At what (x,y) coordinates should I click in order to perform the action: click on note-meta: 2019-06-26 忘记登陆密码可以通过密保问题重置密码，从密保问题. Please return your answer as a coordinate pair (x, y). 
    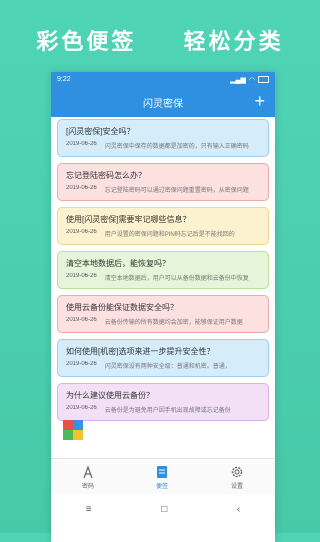
    Looking at the image, I should click on (164, 189).